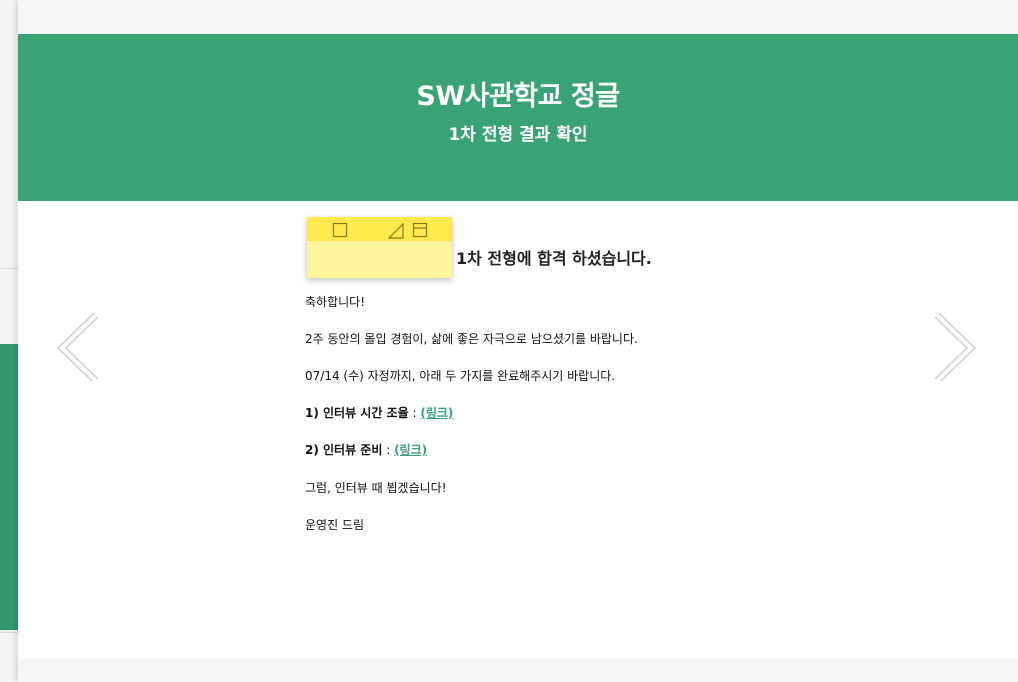 The width and height of the screenshot is (1018, 682). I want to click on square-icon, so click(340, 230).